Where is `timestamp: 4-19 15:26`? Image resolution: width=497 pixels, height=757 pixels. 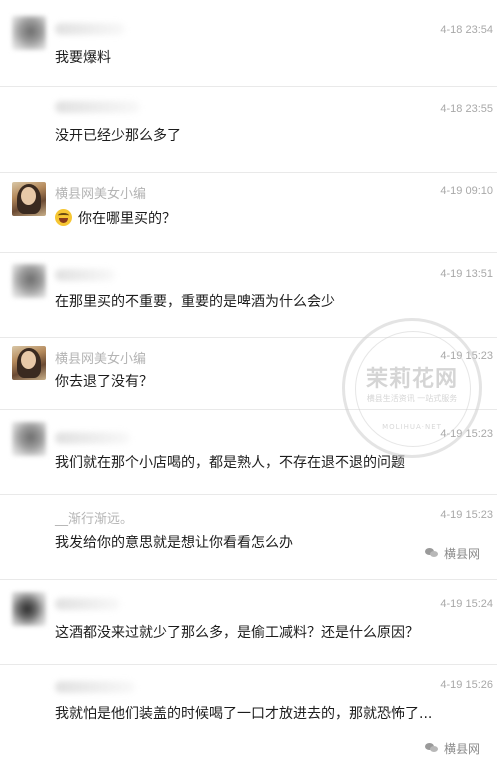
timestamp: 4-19 15:26 is located at coordinates (466, 685).